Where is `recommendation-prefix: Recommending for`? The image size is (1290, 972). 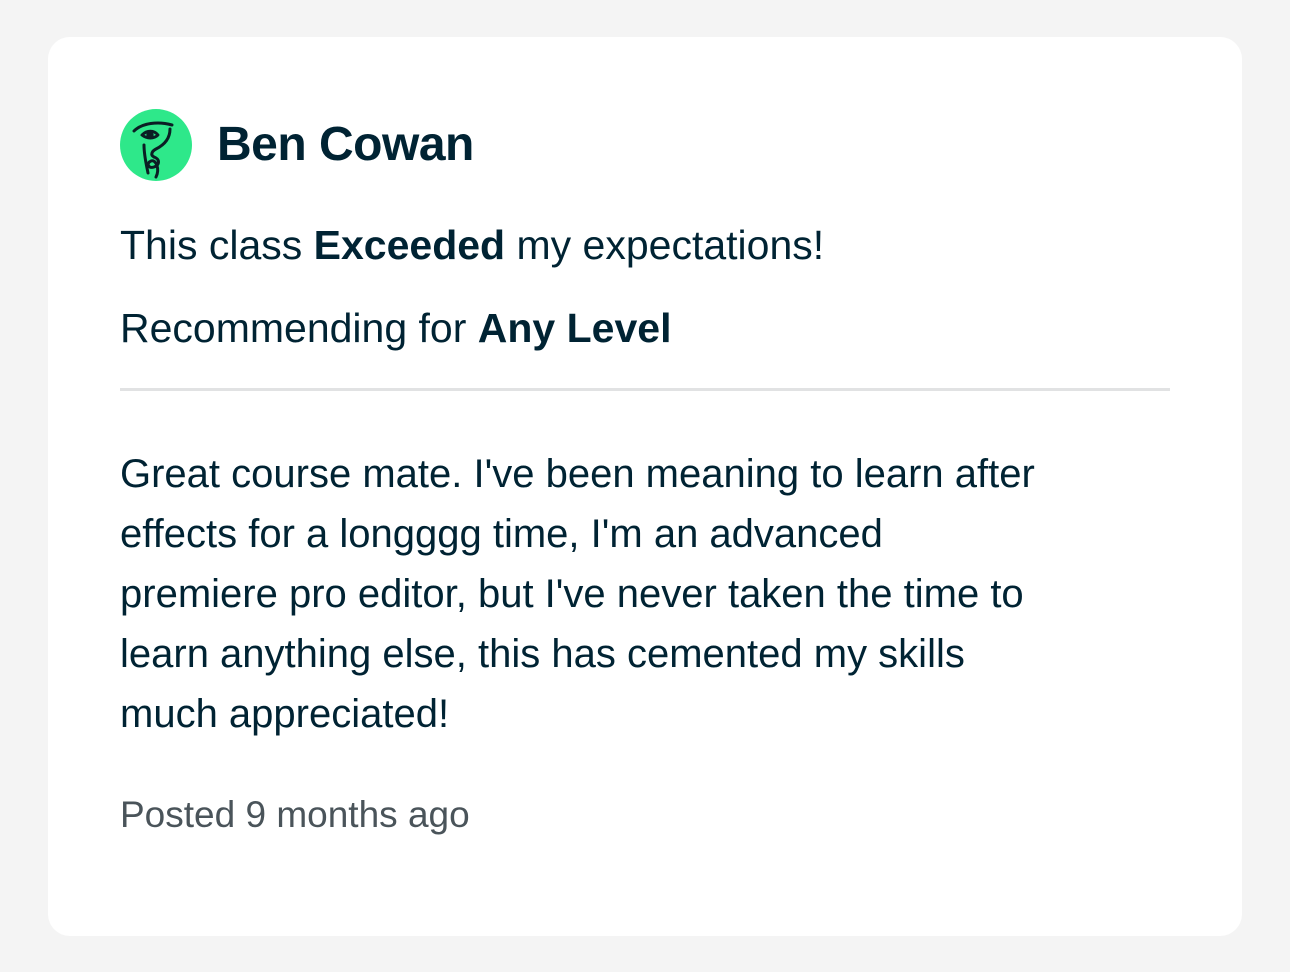
recommendation-prefix: Recommending for is located at coordinates (299, 328).